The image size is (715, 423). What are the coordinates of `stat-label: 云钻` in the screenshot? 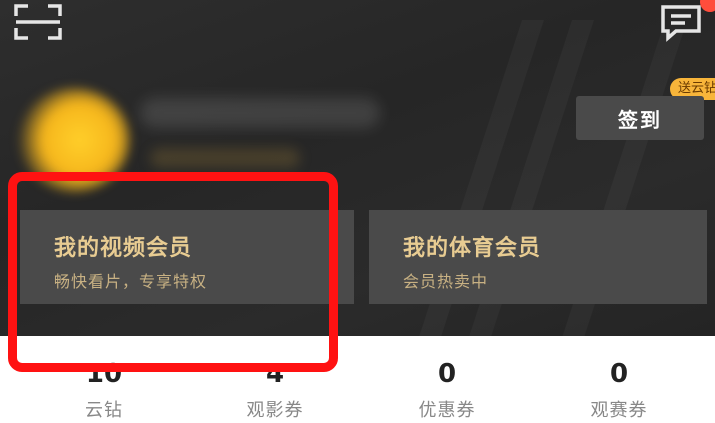 It's located at (104, 410).